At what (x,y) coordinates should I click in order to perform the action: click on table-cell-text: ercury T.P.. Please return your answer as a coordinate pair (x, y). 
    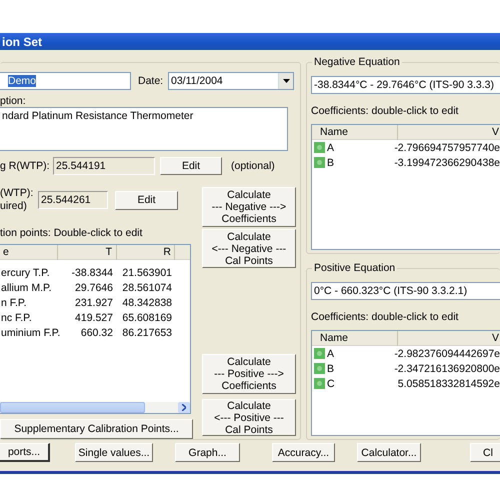
    Looking at the image, I should click on (25, 272).